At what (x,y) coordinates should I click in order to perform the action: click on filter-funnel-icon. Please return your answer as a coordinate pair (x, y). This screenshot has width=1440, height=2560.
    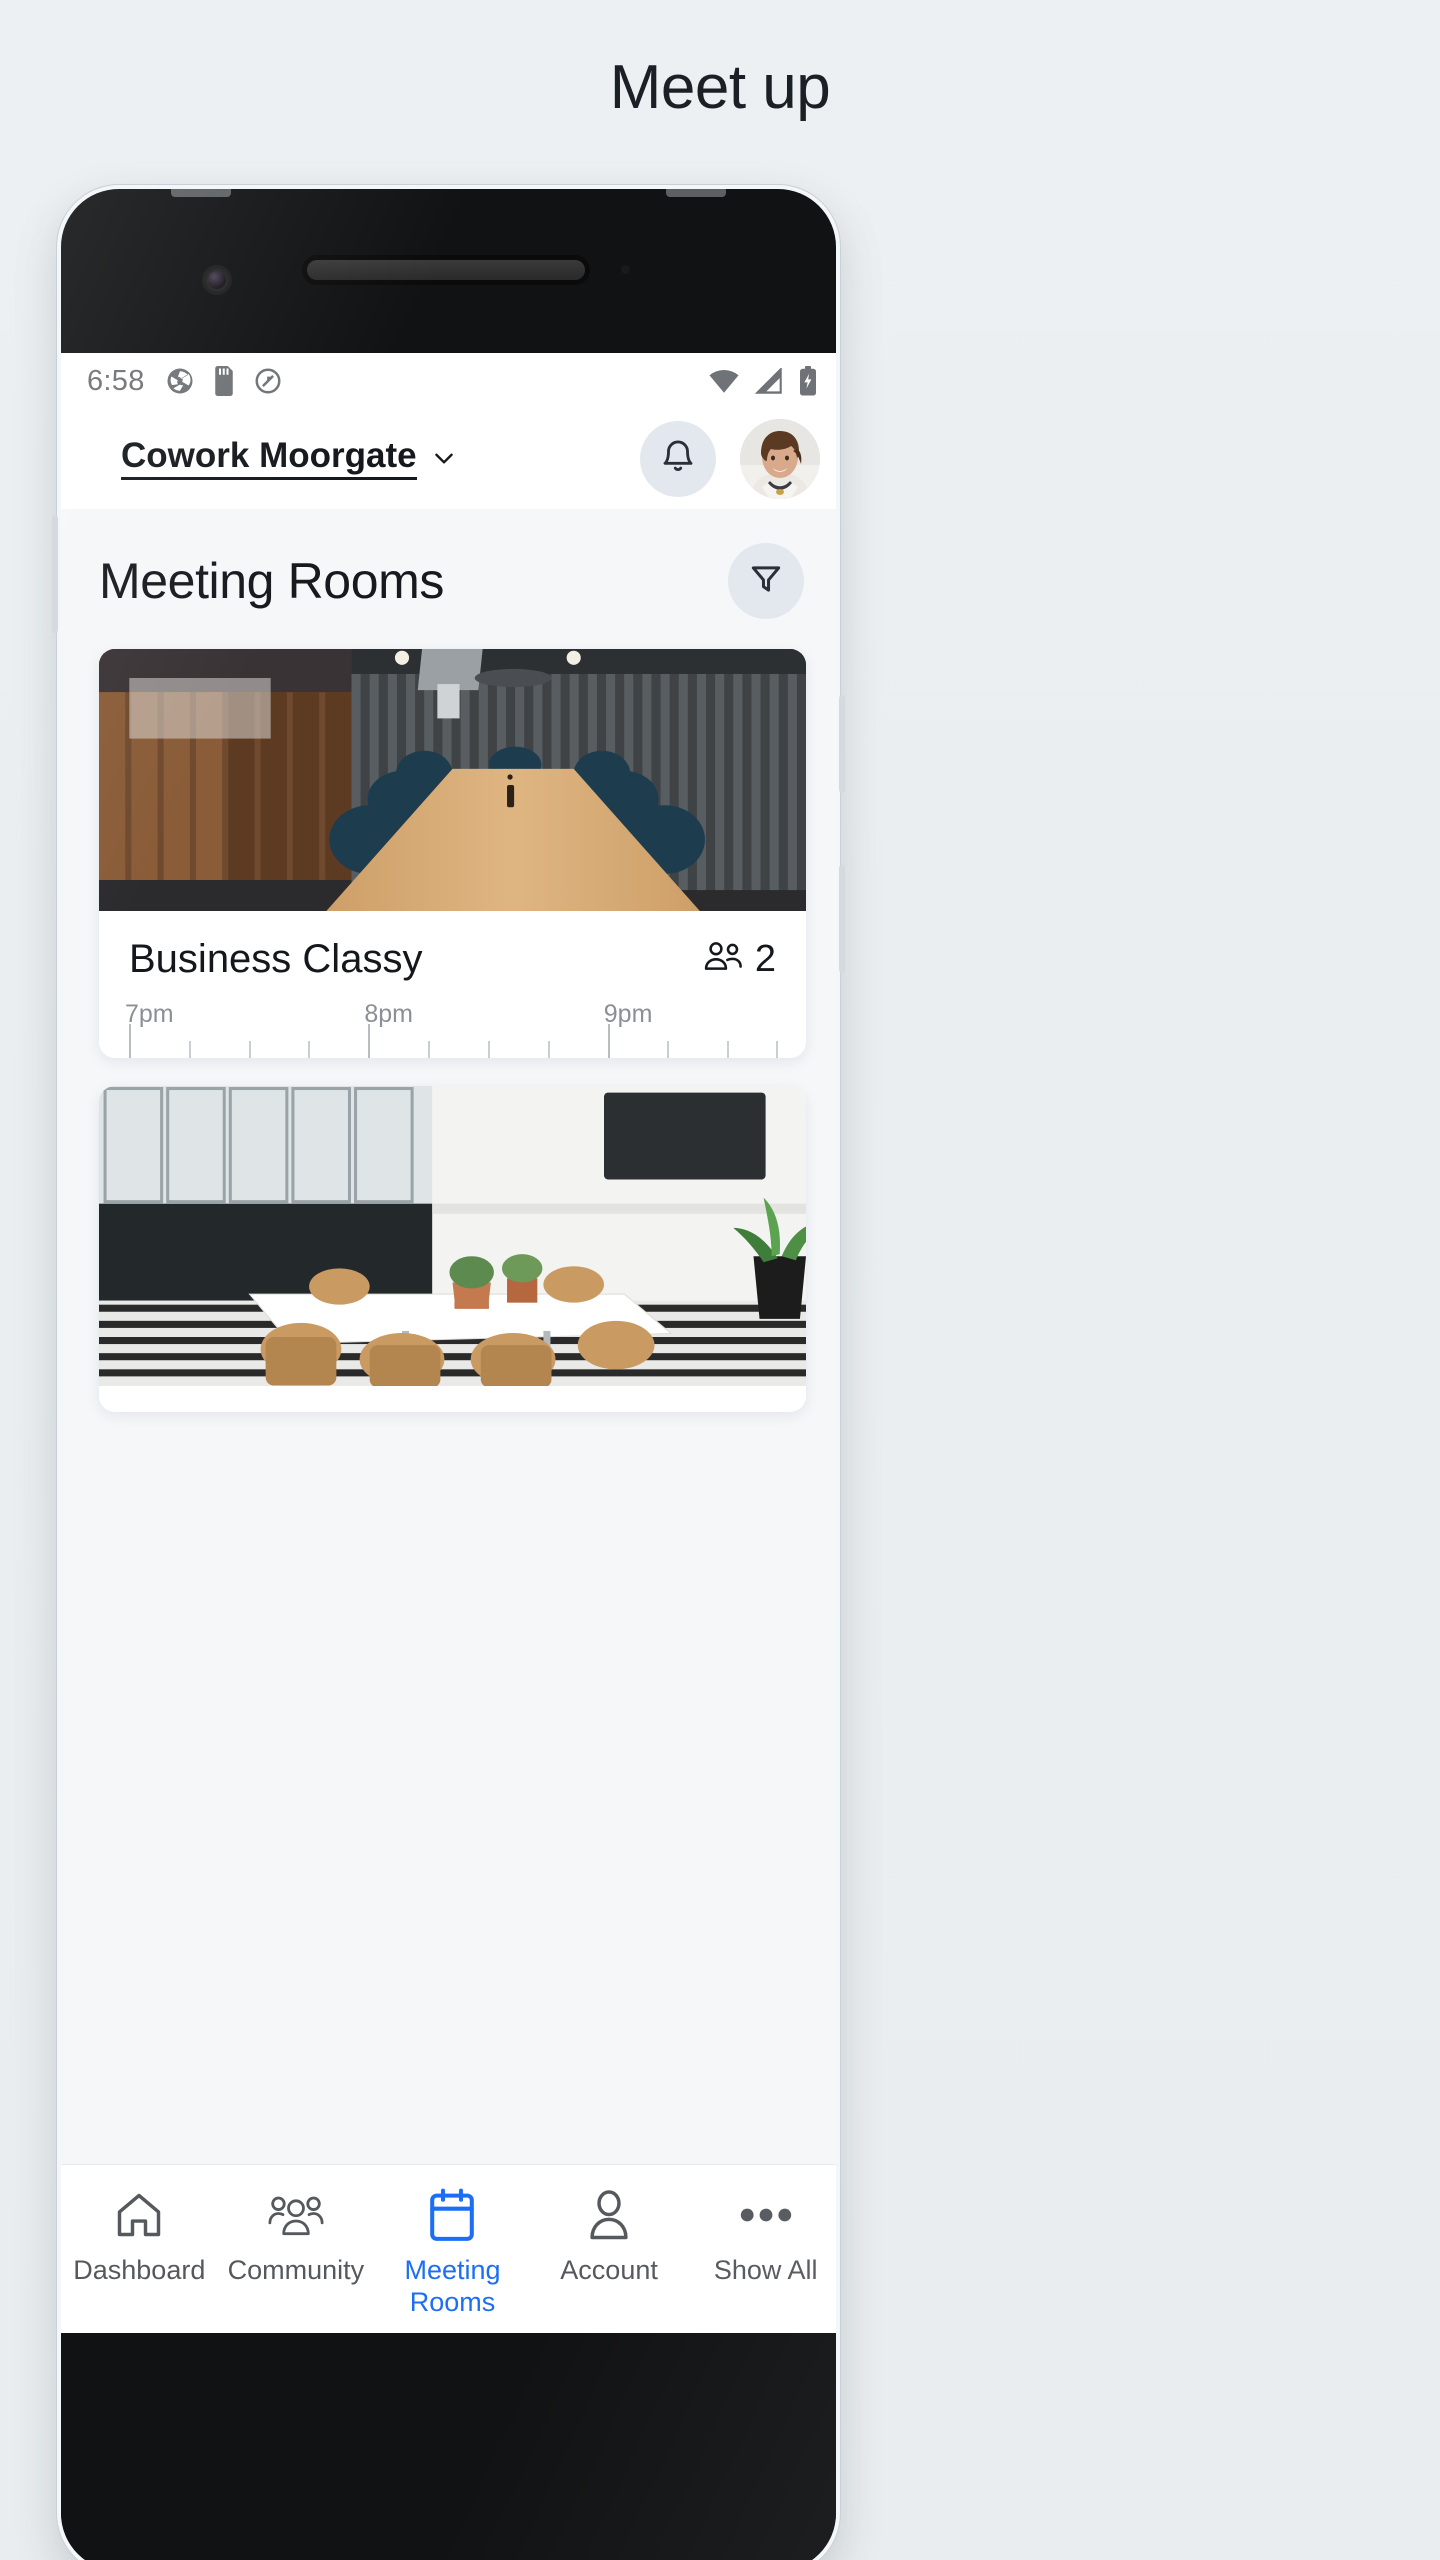
    Looking at the image, I should click on (766, 581).